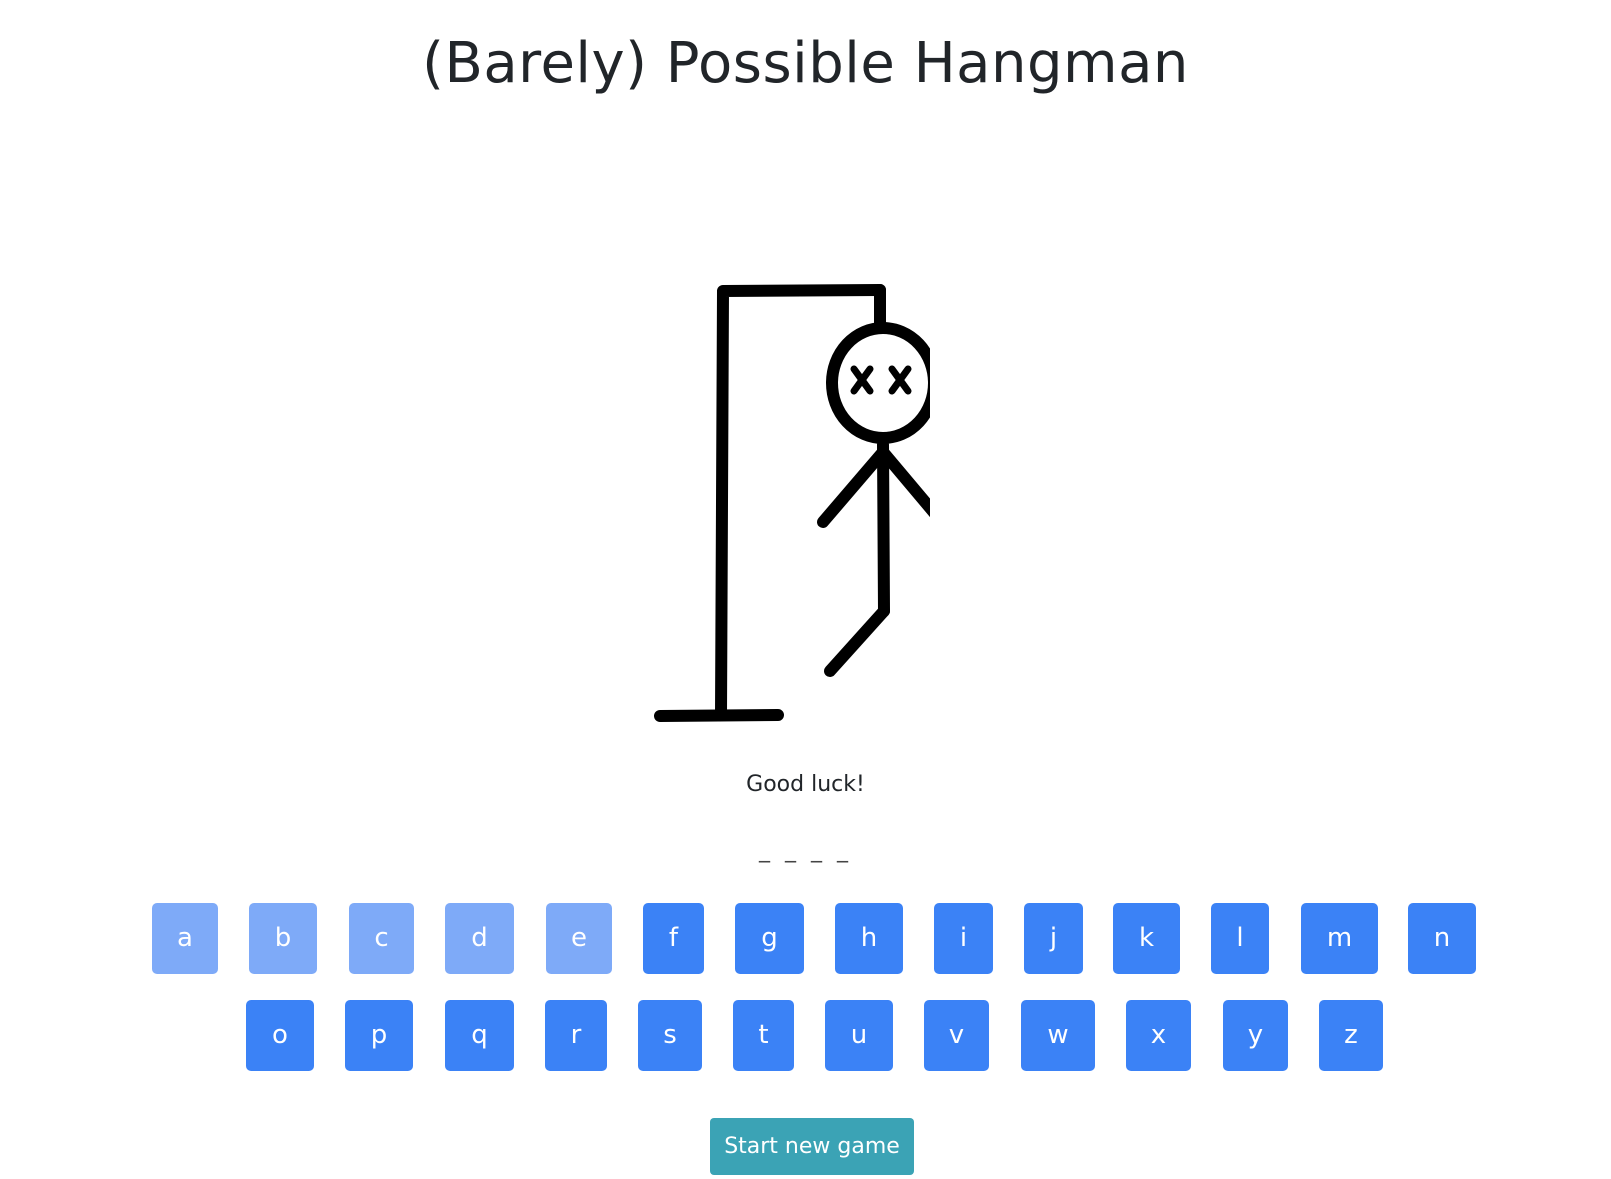  Describe the element at coordinates (576, 1035) in the screenshot. I see `key-r: r` at that location.